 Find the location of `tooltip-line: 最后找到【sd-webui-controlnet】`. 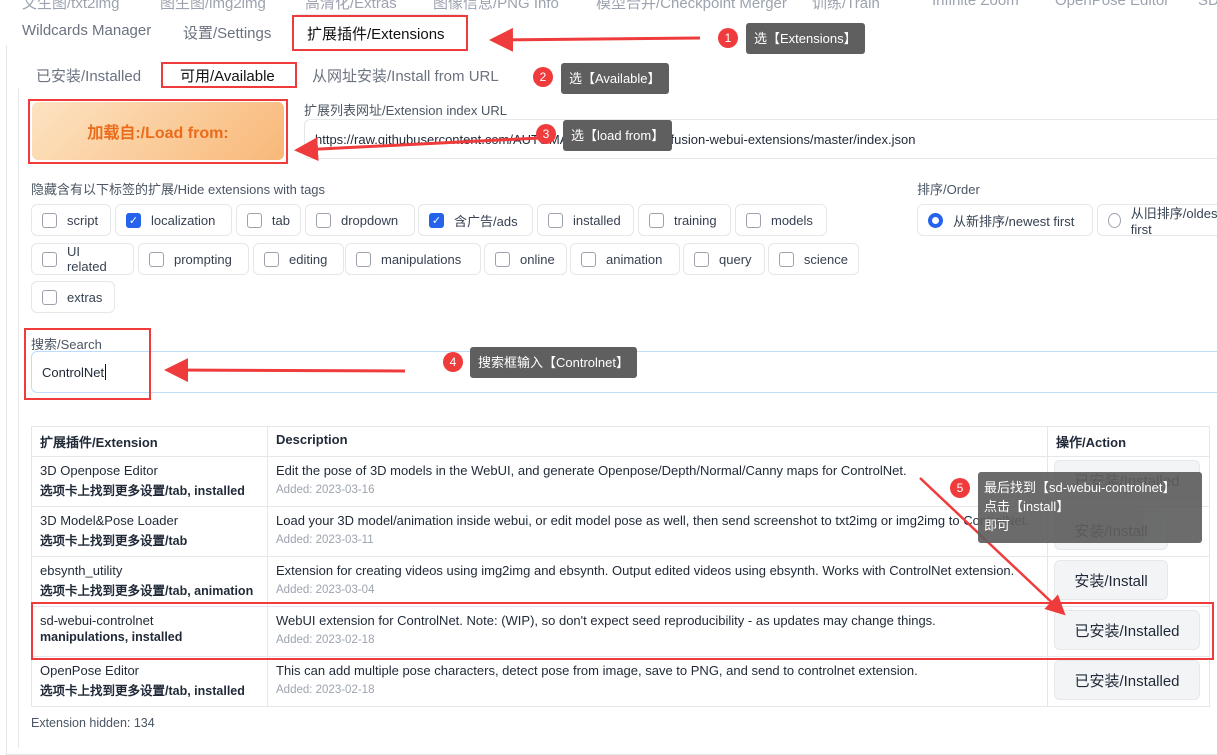

tooltip-line: 最后找到【sd-webui-controlnet】 is located at coordinates (1080, 487).